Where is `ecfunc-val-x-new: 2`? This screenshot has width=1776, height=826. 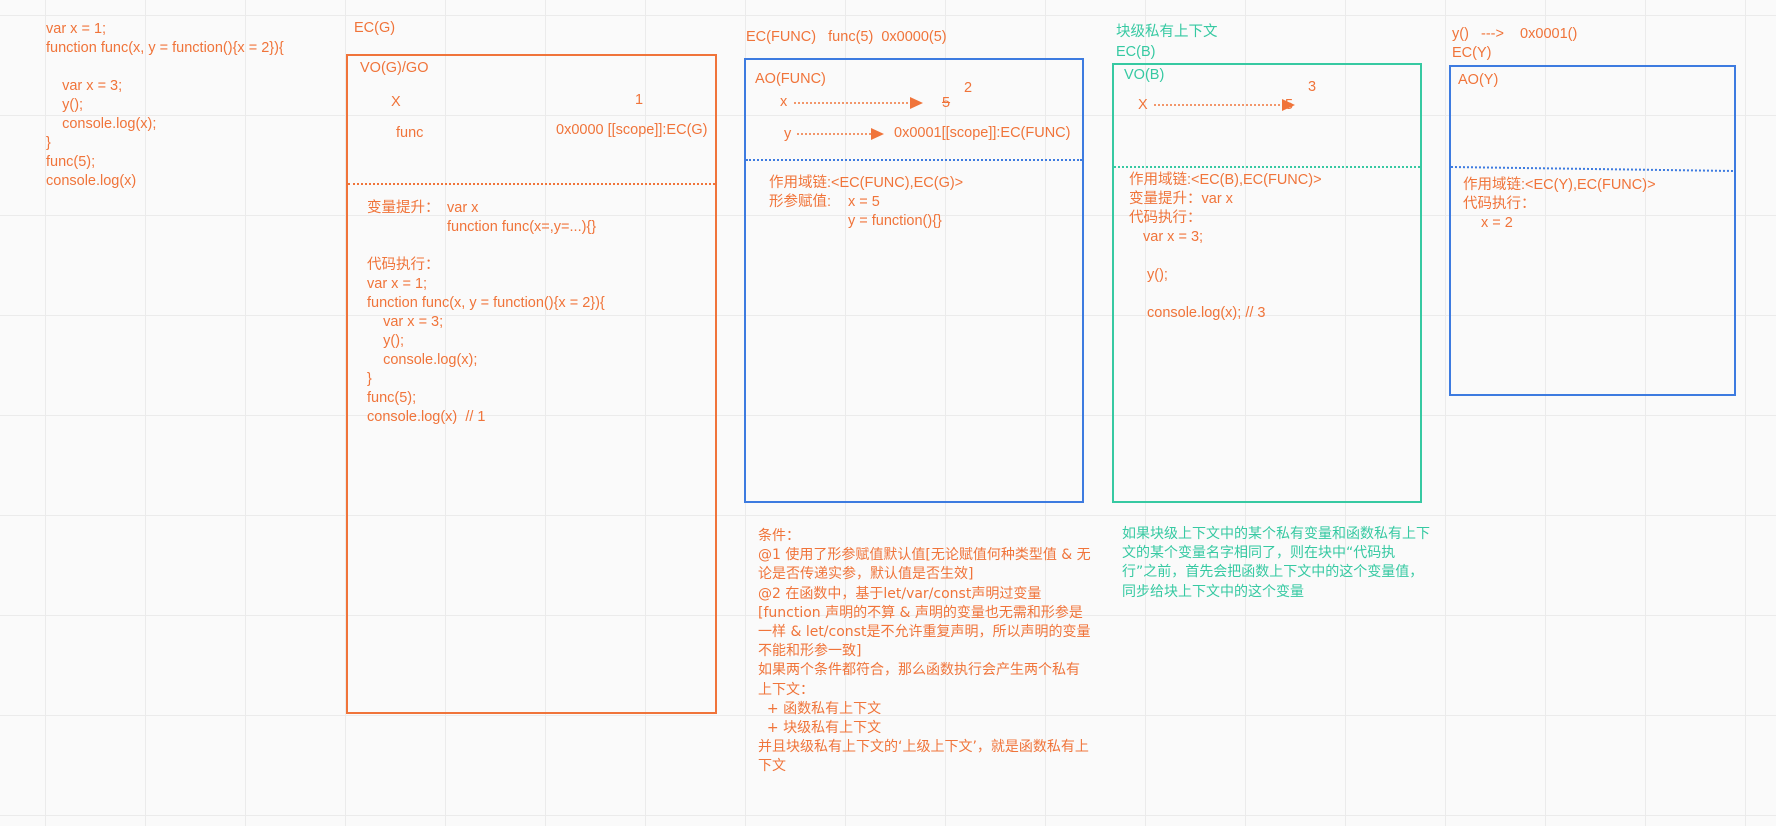 ecfunc-val-x-new: 2 is located at coordinates (968, 88).